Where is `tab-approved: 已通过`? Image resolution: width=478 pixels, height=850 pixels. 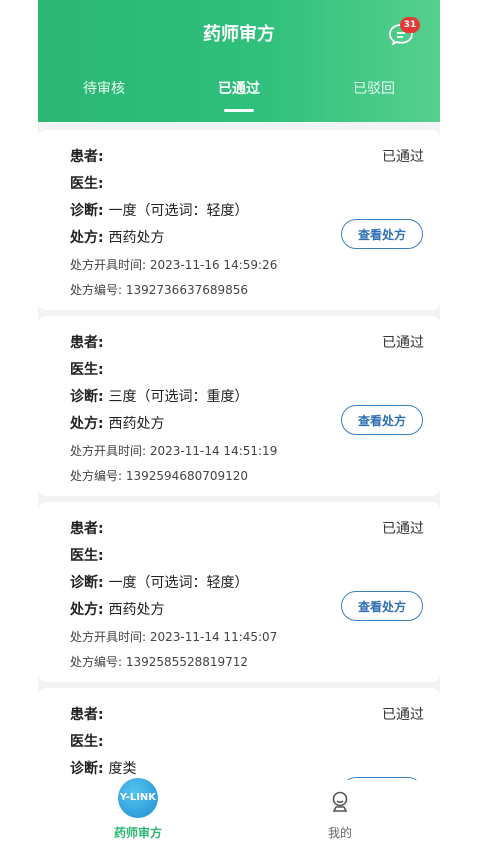
tab-approved: 已通过 is located at coordinates (239, 88).